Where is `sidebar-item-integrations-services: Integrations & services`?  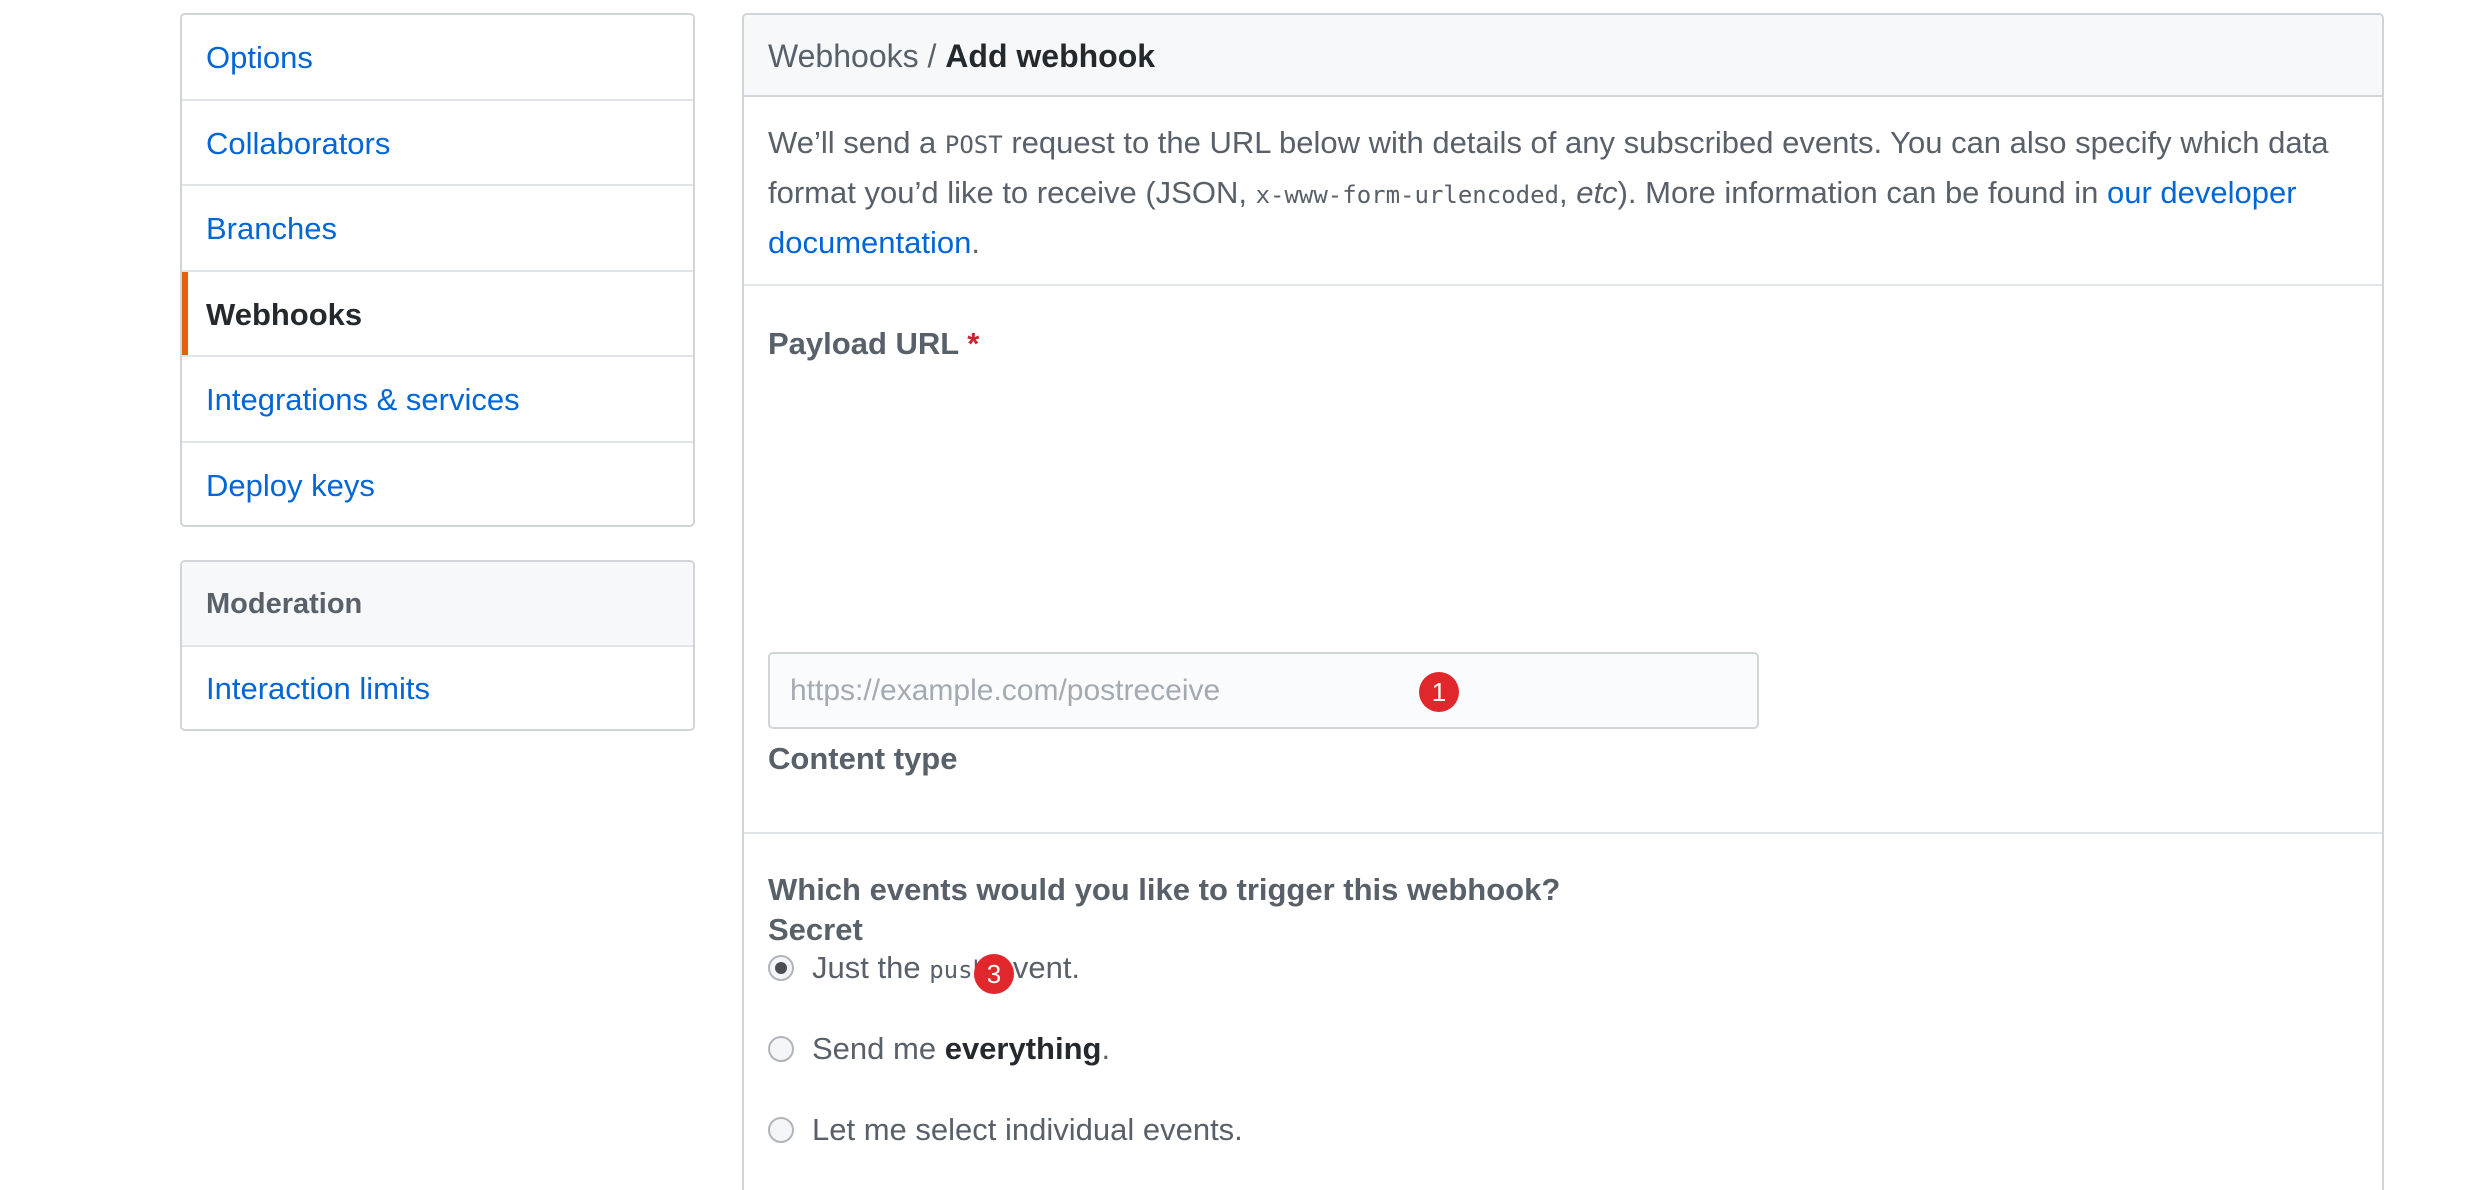
sidebar-item-integrations-services: Integrations & services is located at coordinates (437, 400).